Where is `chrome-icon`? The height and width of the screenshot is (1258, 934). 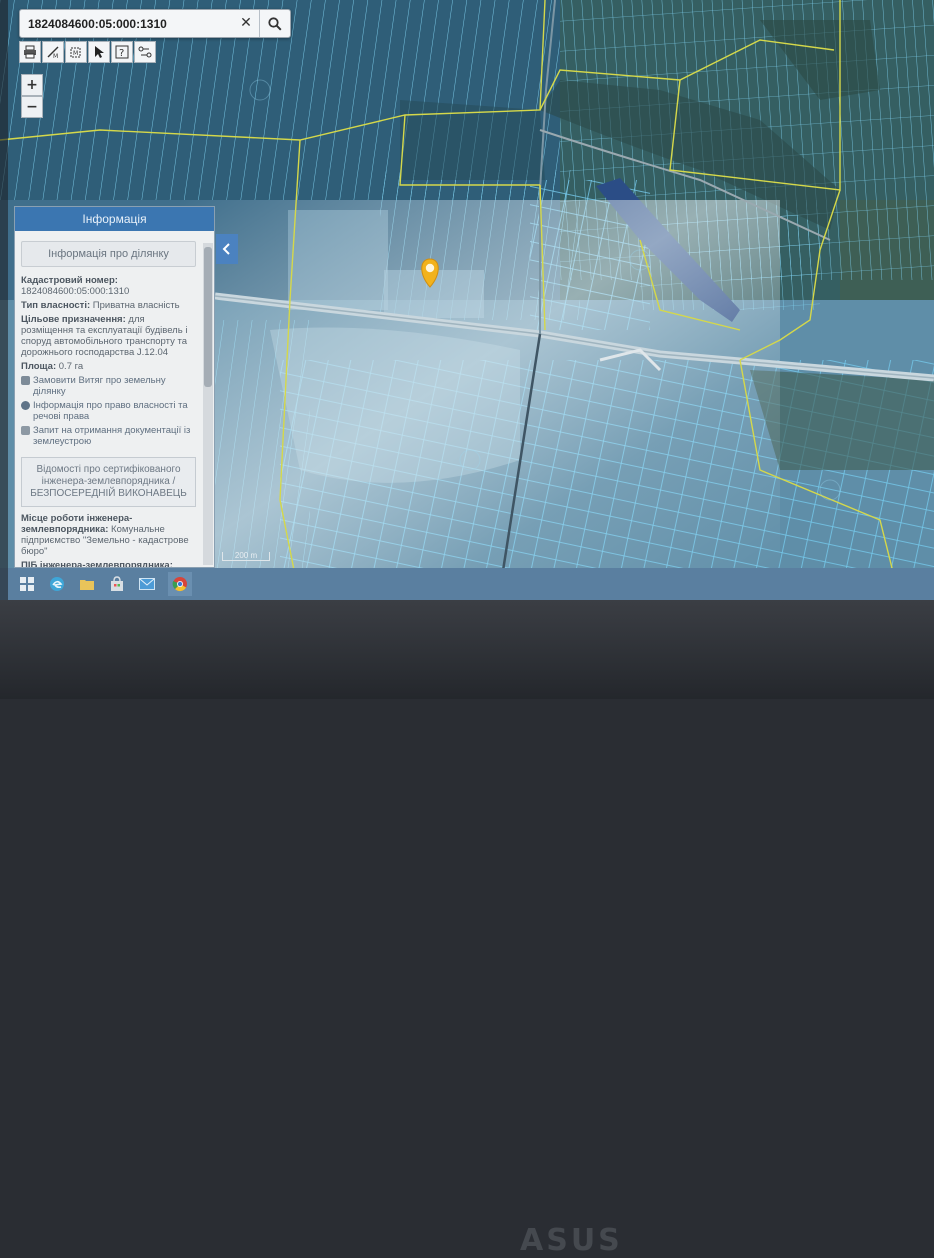 chrome-icon is located at coordinates (179, 584).